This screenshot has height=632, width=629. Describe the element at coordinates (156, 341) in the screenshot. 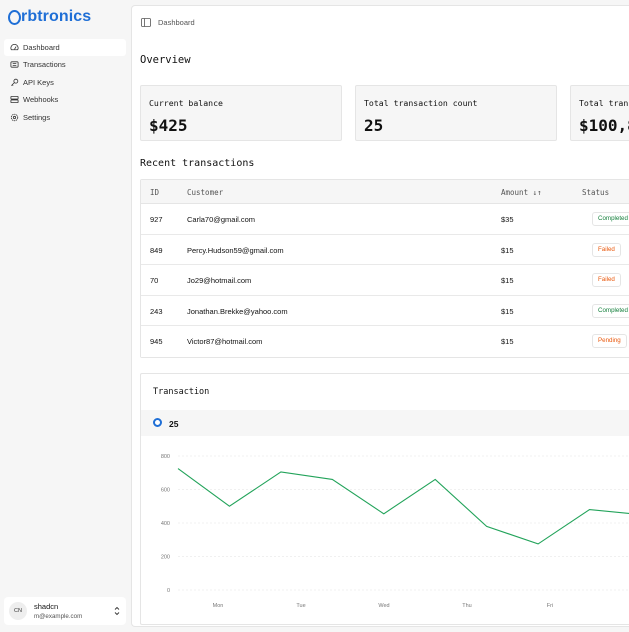

I see `cell-id: 945` at that location.